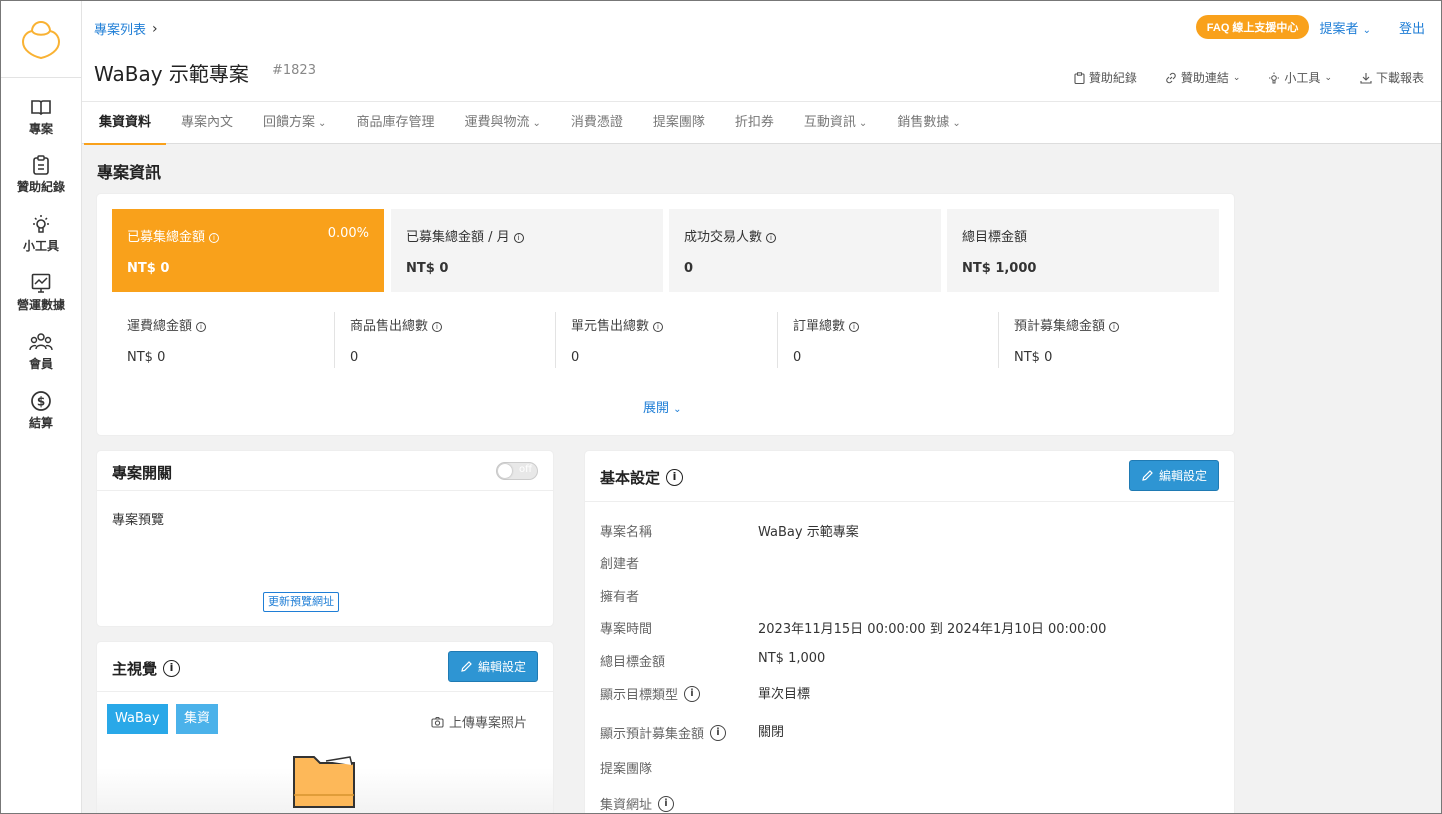 The height and width of the screenshot is (814, 1442). I want to click on setting-value: 關閉, so click(771, 732).